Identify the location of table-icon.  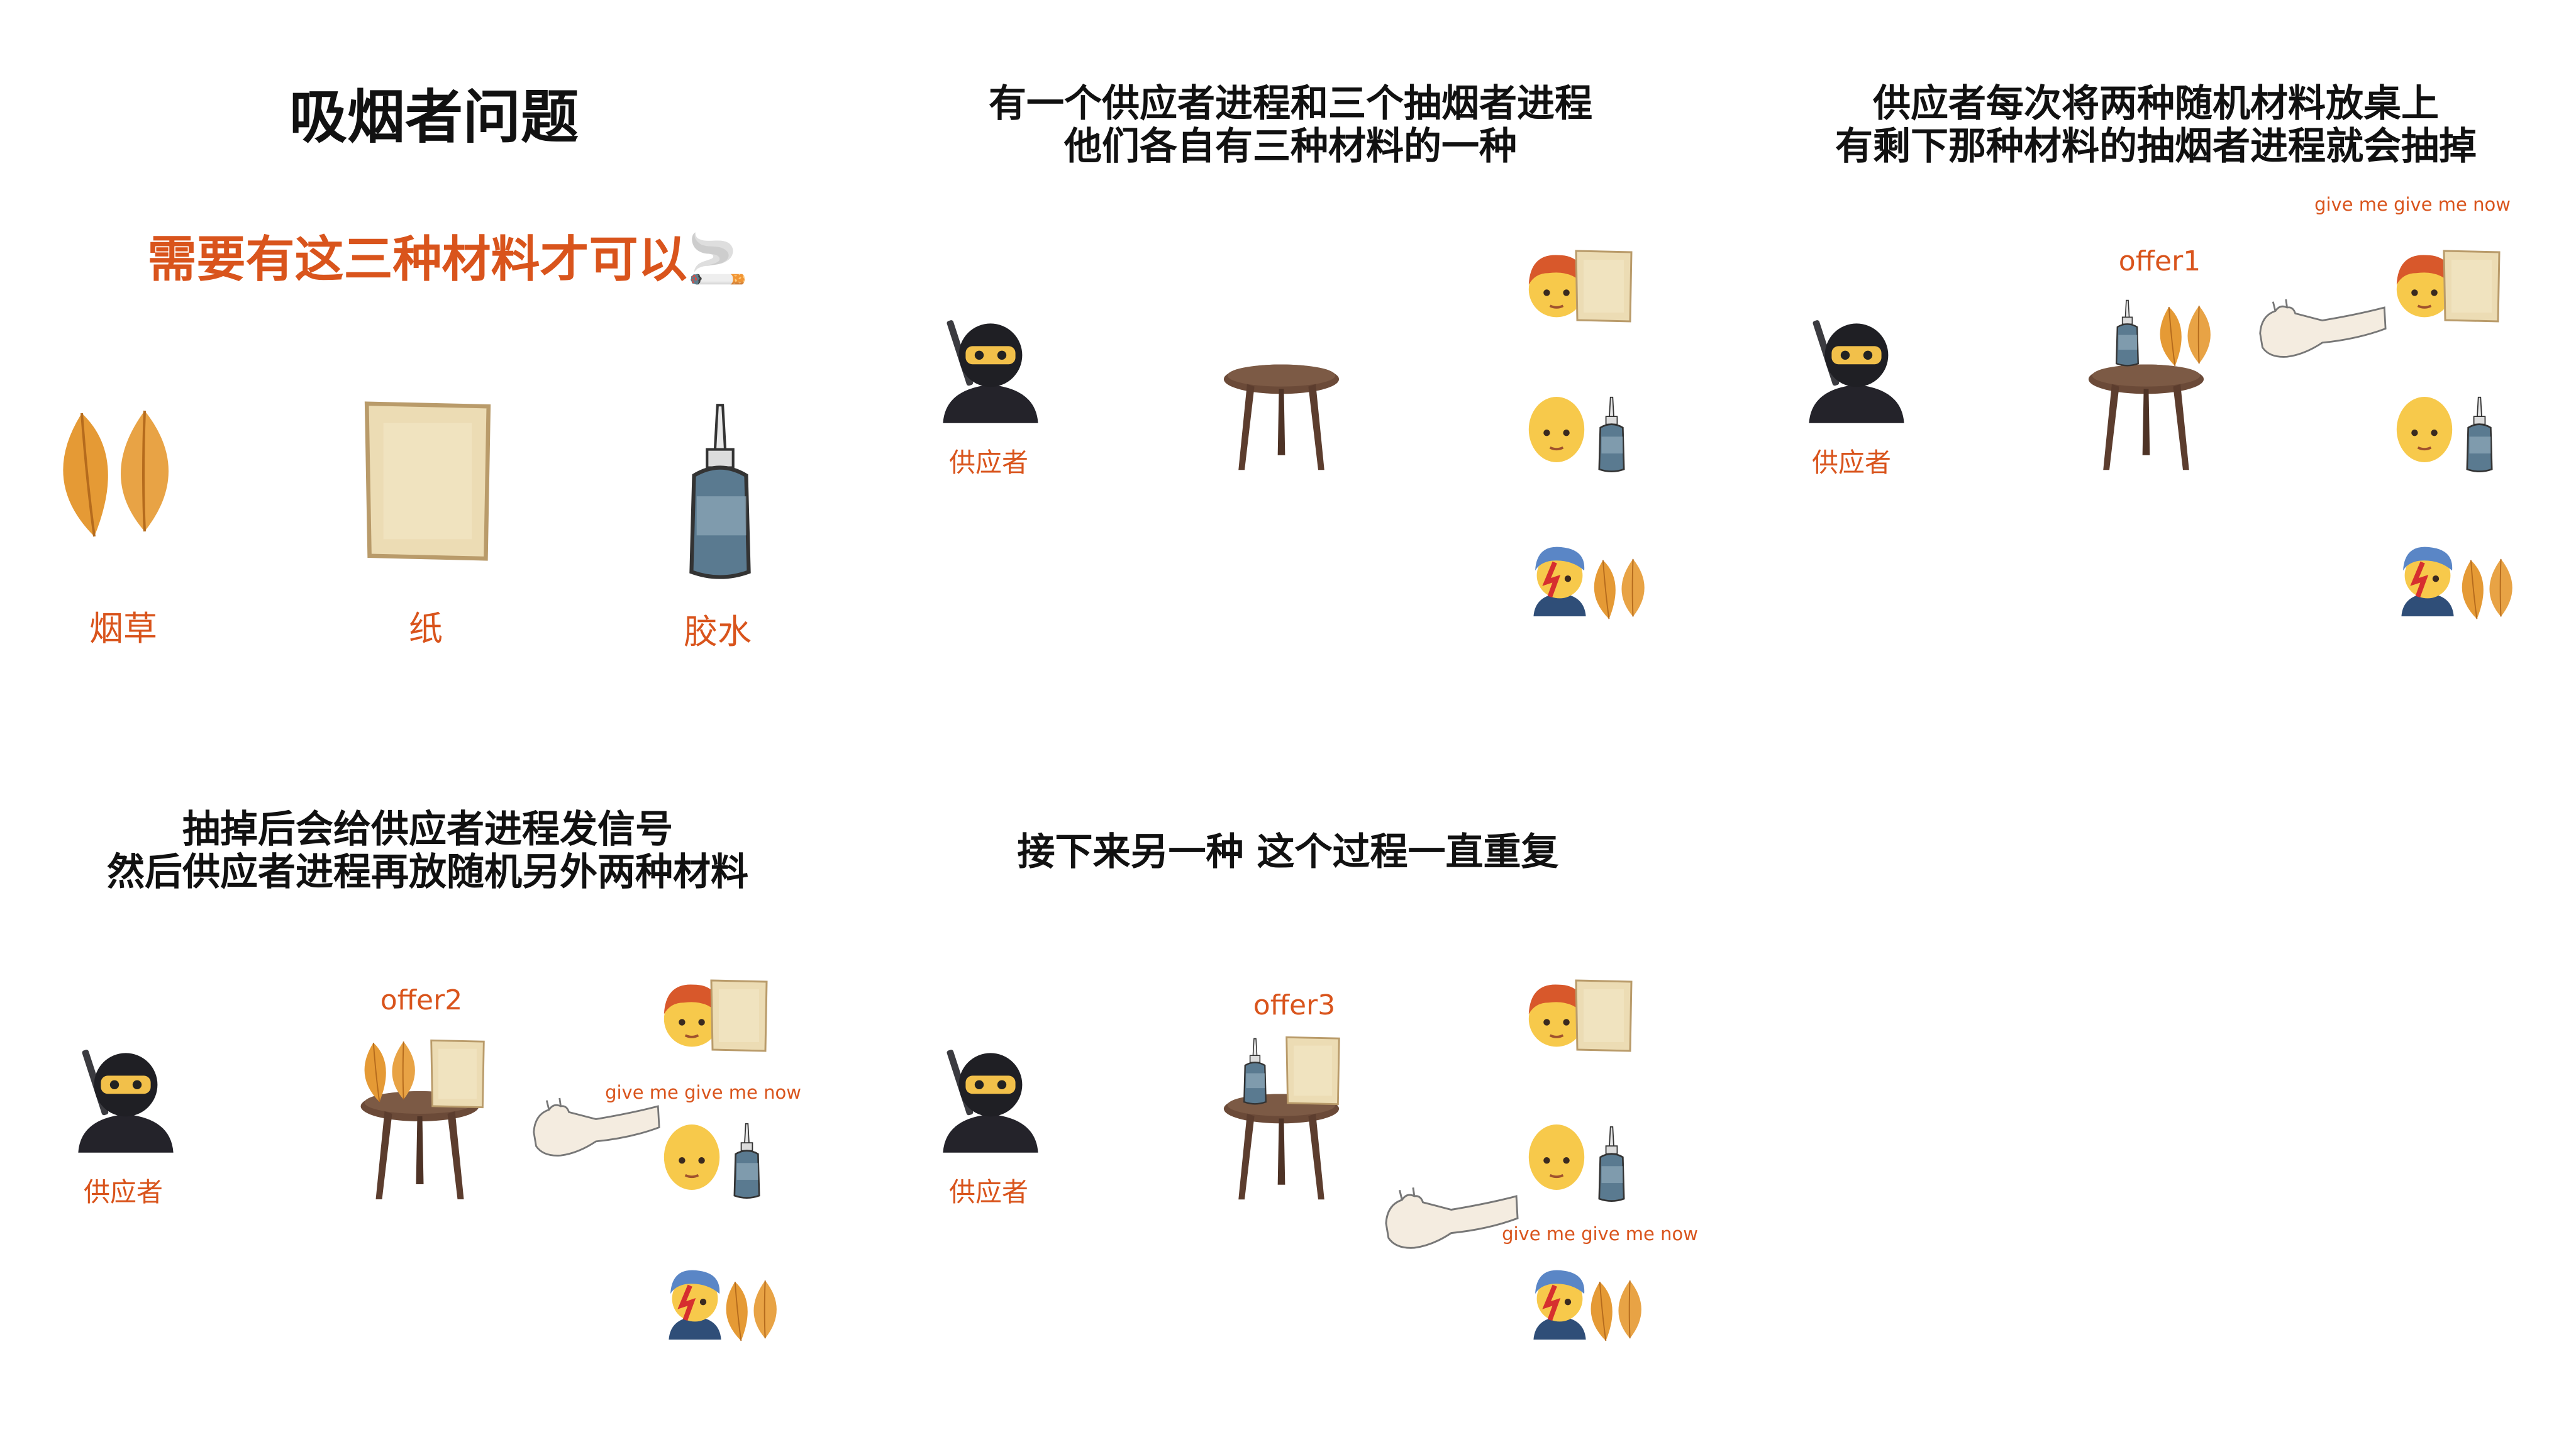
(1281, 413).